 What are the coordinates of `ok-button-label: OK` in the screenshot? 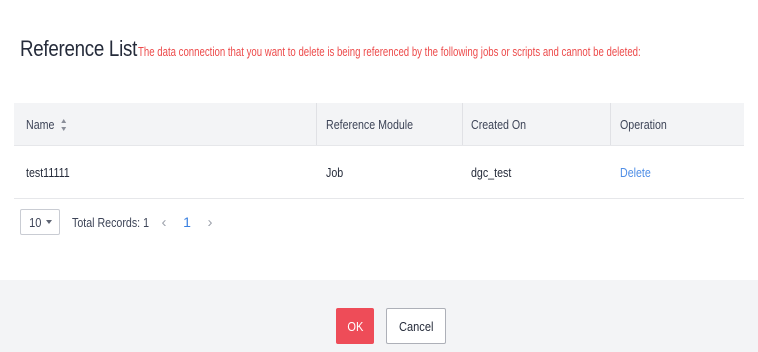 It's located at (355, 326).